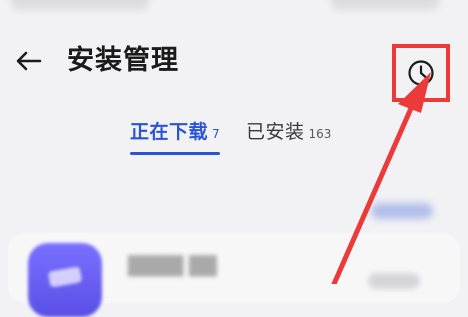 This screenshot has height=317, width=468. What do you see at coordinates (385, 5) in the screenshot?
I see `status-bar-right` at bounding box center [385, 5].